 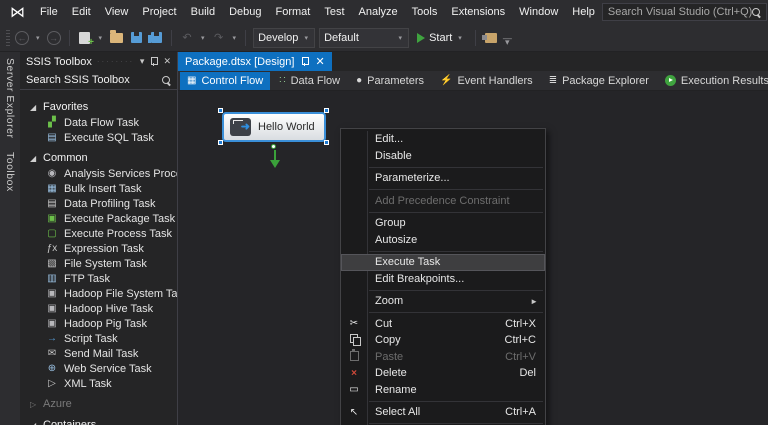 I want to click on navigate-forward-button: →, so click(x=54, y=38).